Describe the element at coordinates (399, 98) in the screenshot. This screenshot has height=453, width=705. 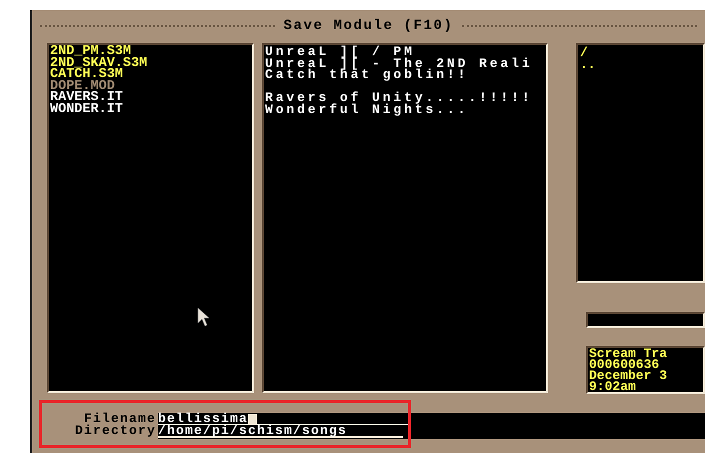
I see `song-title: Ravers of Unity.....!!!!!` at that location.